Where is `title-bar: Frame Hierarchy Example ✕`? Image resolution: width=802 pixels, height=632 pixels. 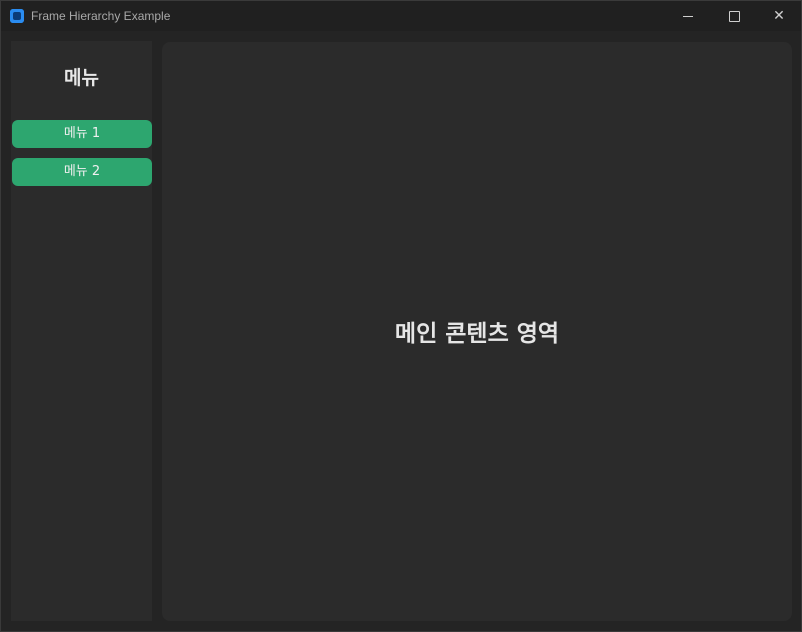
title-bar: Frame Hierarchy Example ✕ is located at coordinates (401, 16).